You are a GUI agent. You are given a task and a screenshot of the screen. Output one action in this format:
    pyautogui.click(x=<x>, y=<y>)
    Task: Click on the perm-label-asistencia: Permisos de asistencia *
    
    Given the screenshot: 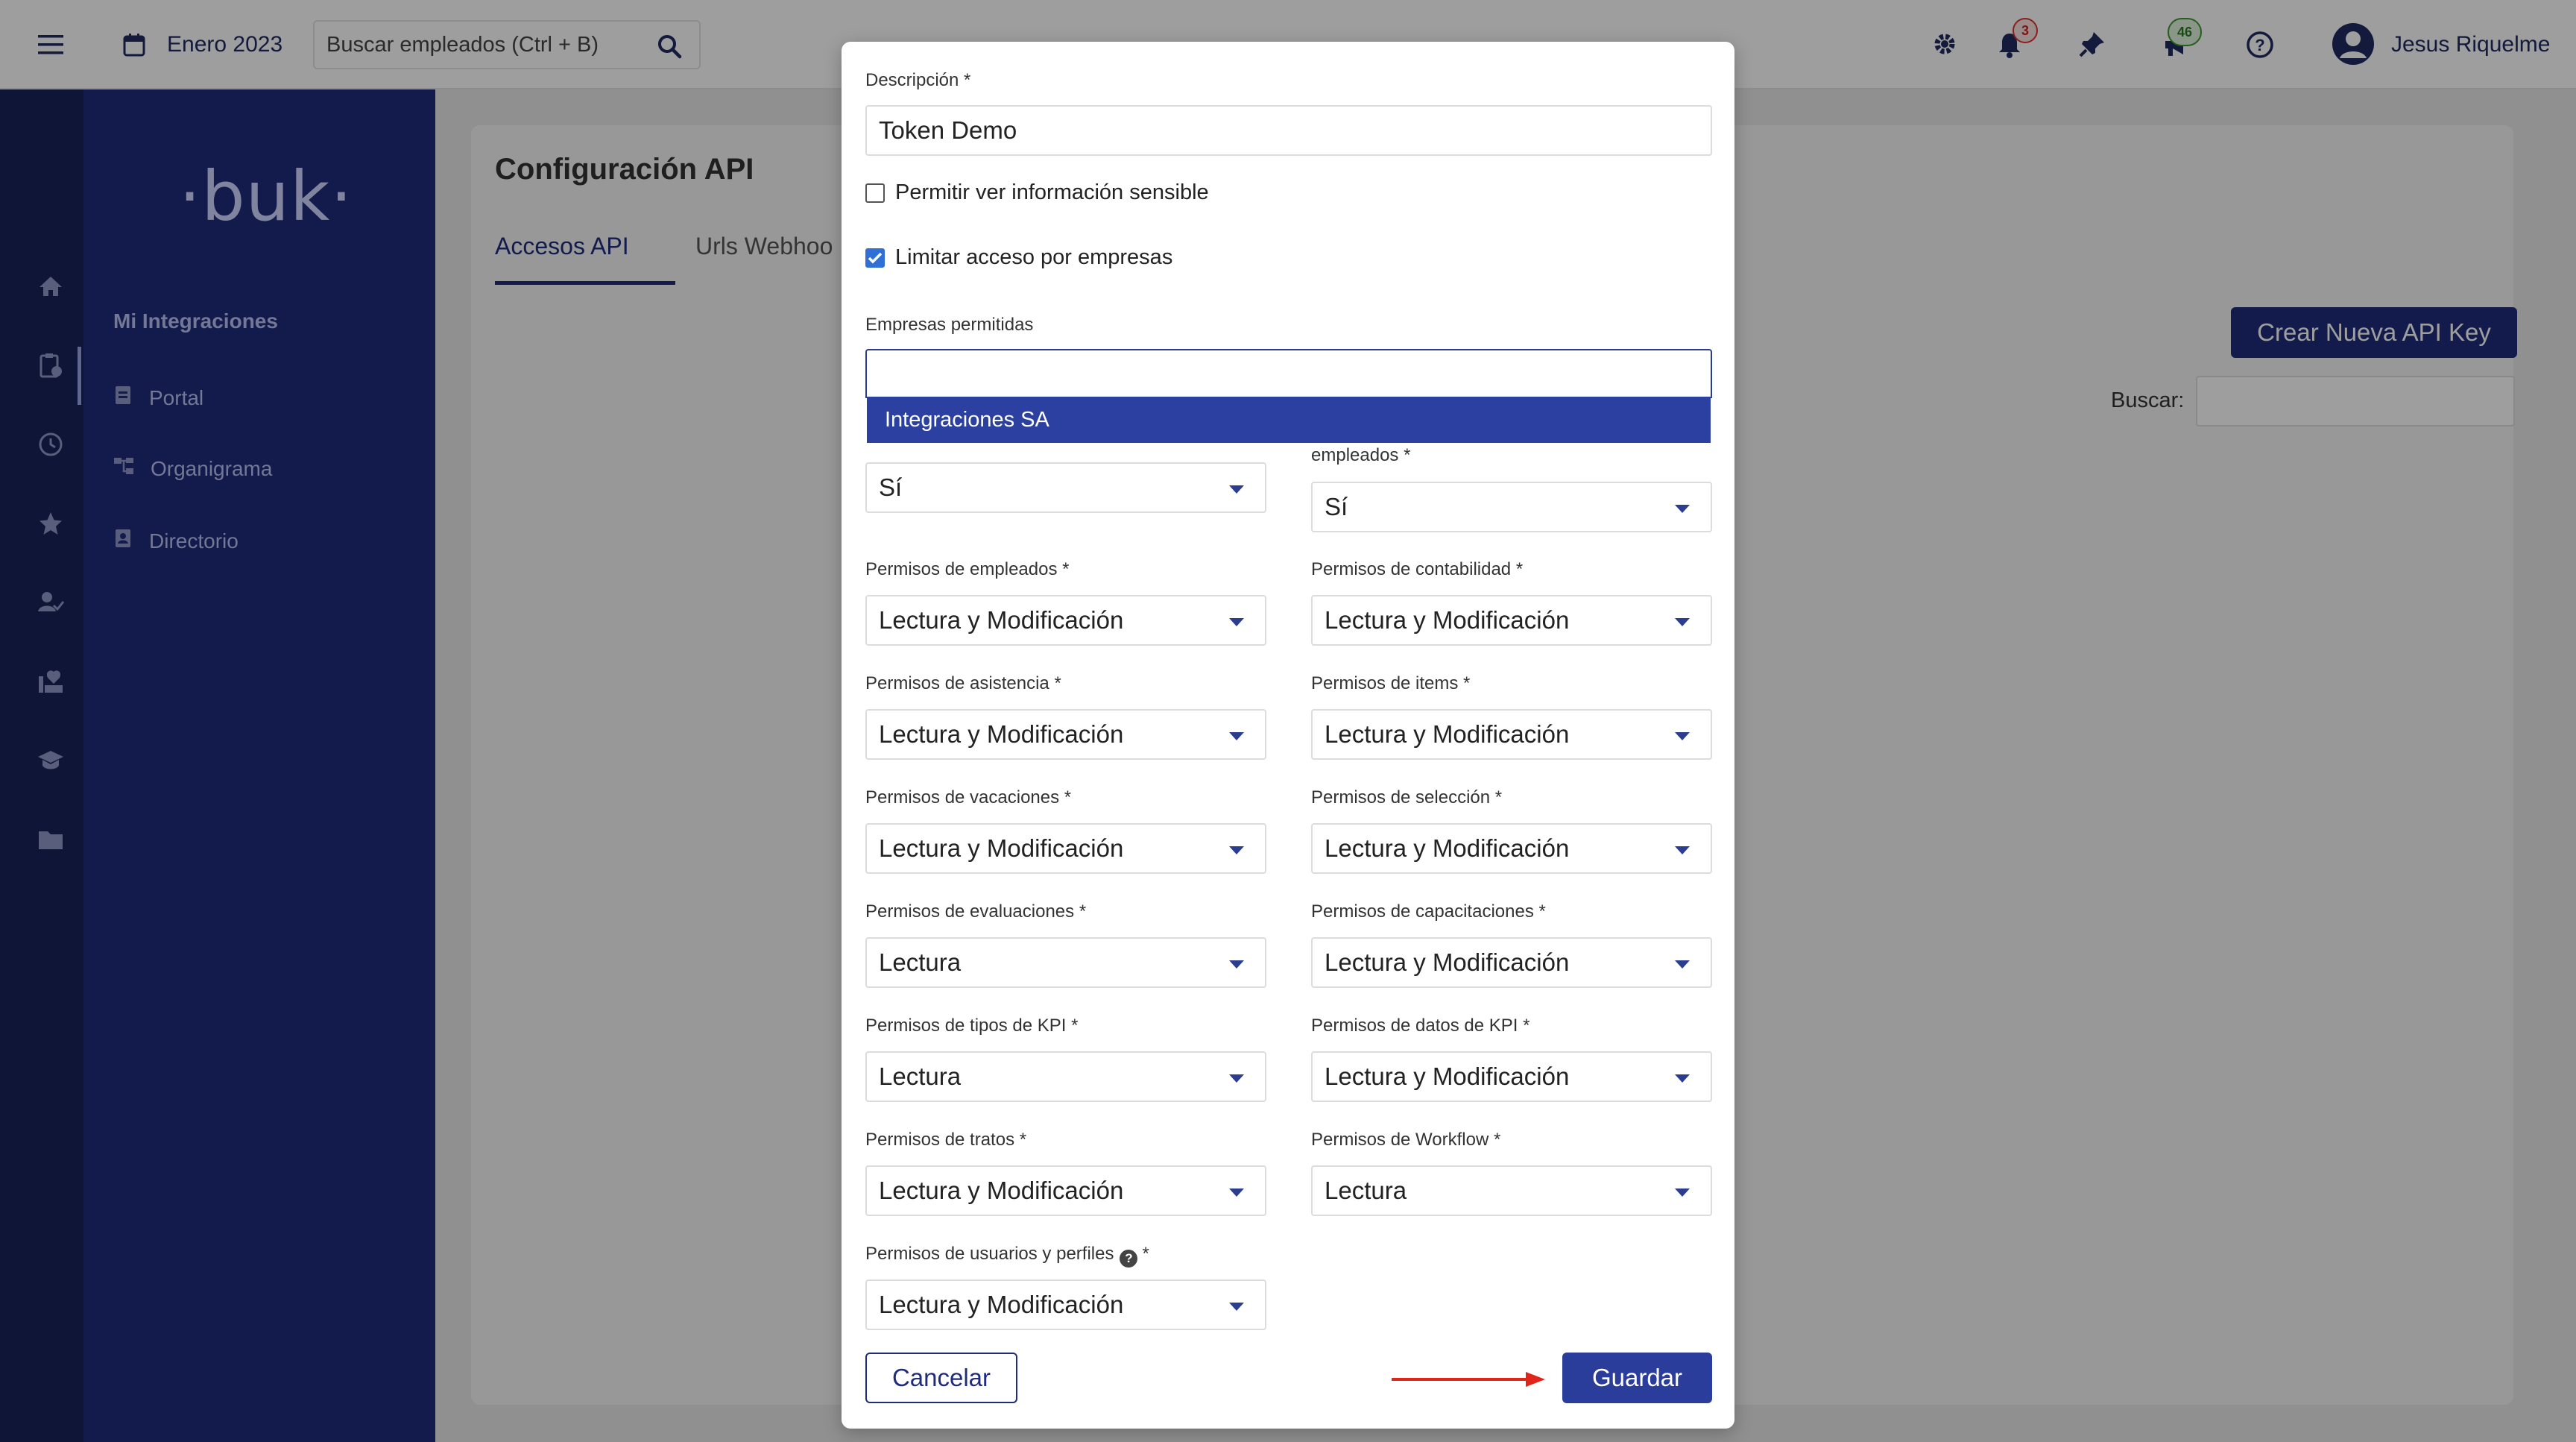 What is the action you would take?
    pyautogui.click(x=963, y=683)
    